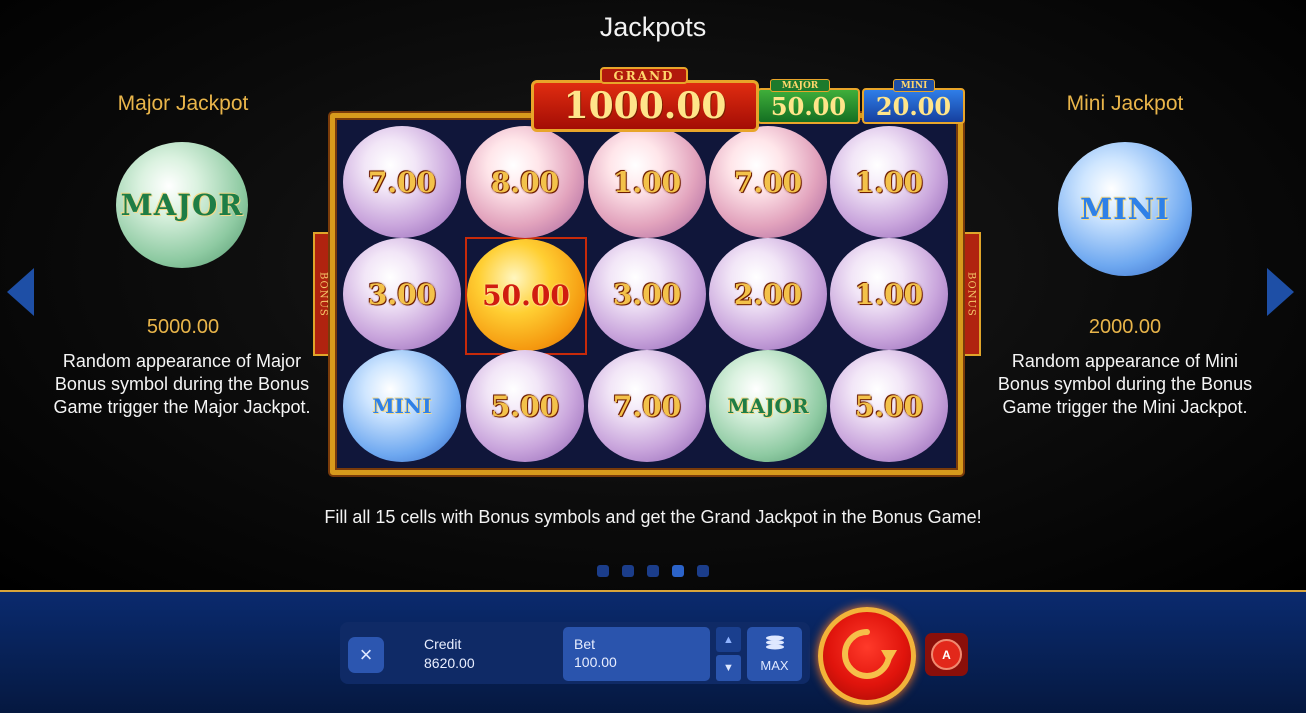 This screenshot has width=1306, height=713. What do you see at coordinates (678, 571) in the screenshot?
I see `page-dot-active` at bounding box center [678, 571].